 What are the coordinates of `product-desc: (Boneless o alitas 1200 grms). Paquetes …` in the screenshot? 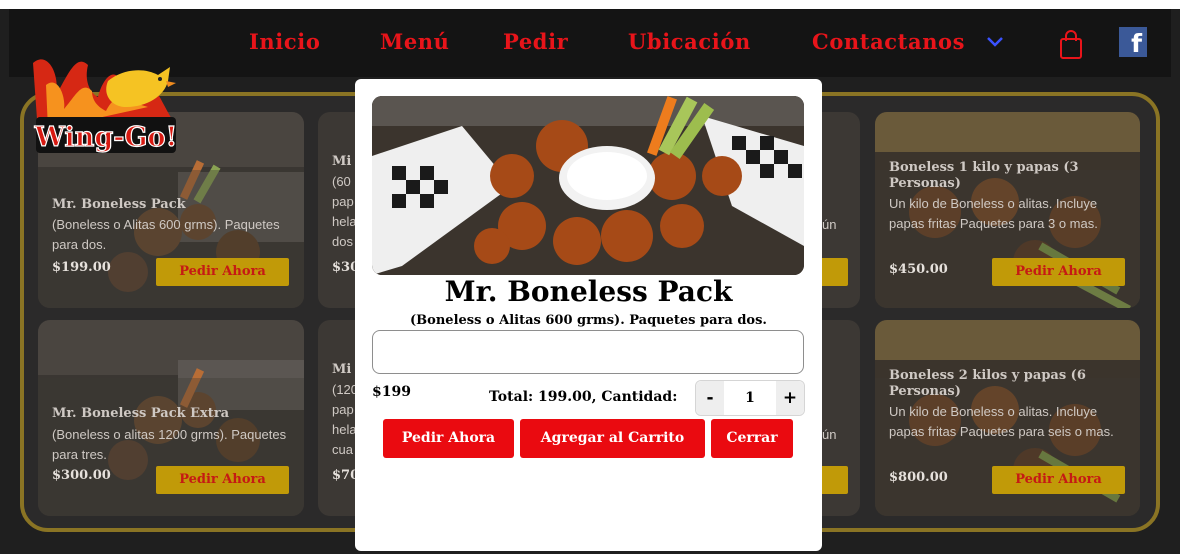 It's located at (169, 444).